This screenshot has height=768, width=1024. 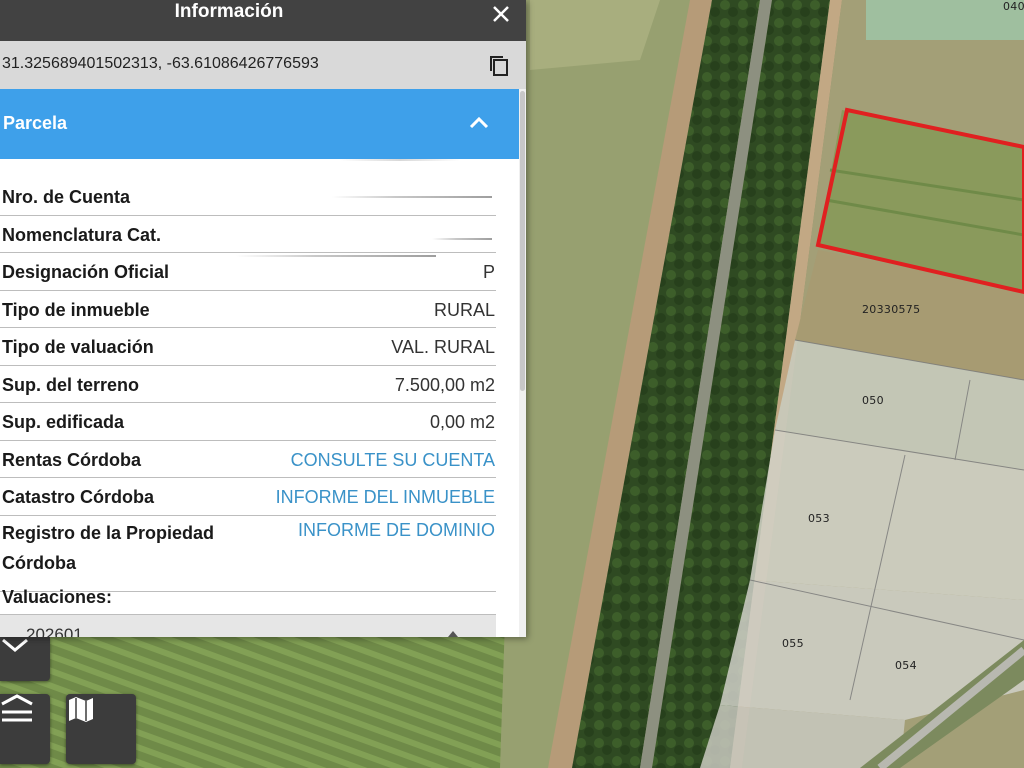 What do you see at coordinates (891, 309) in the screenshot?
I see `parcel-label: 20330575` at bounding box center [891, 309].